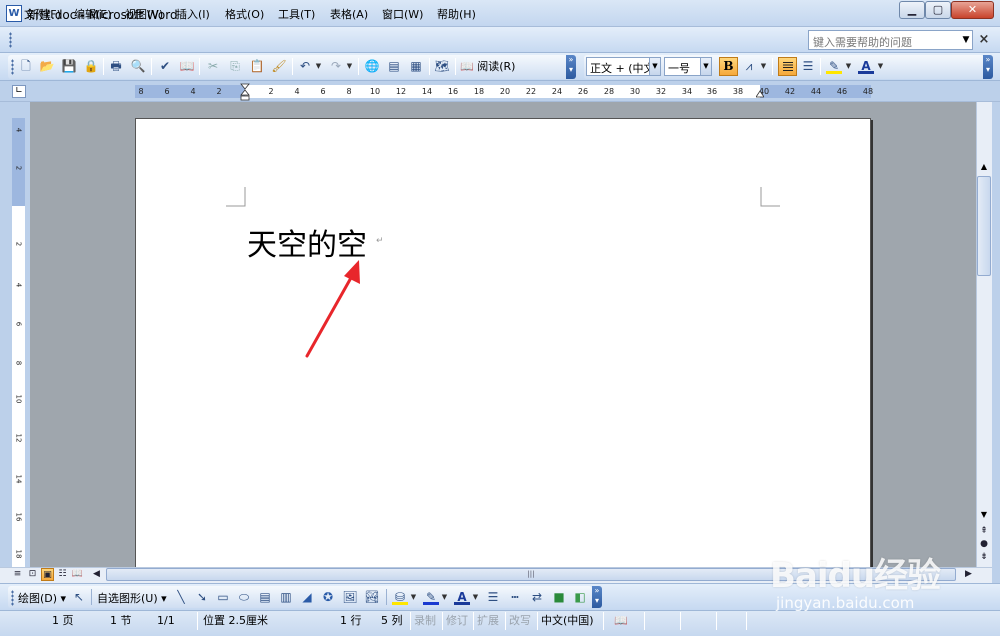  What do you see at coordinates (938, 10) in the screenshot?
I see `maximize-button: ▢` at bounding box center [938, 10].